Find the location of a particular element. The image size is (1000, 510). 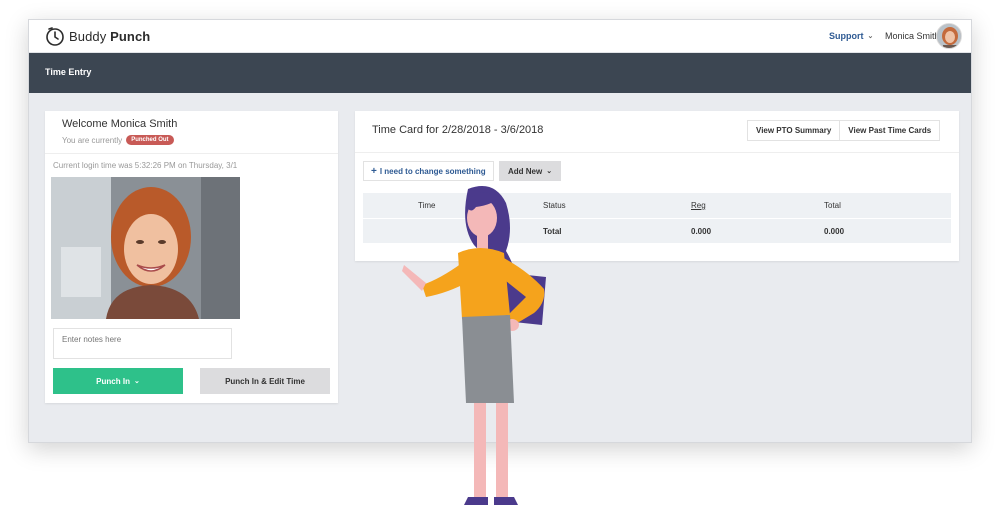

brand-bold-text: Punch is located at coordinates (130, 36).